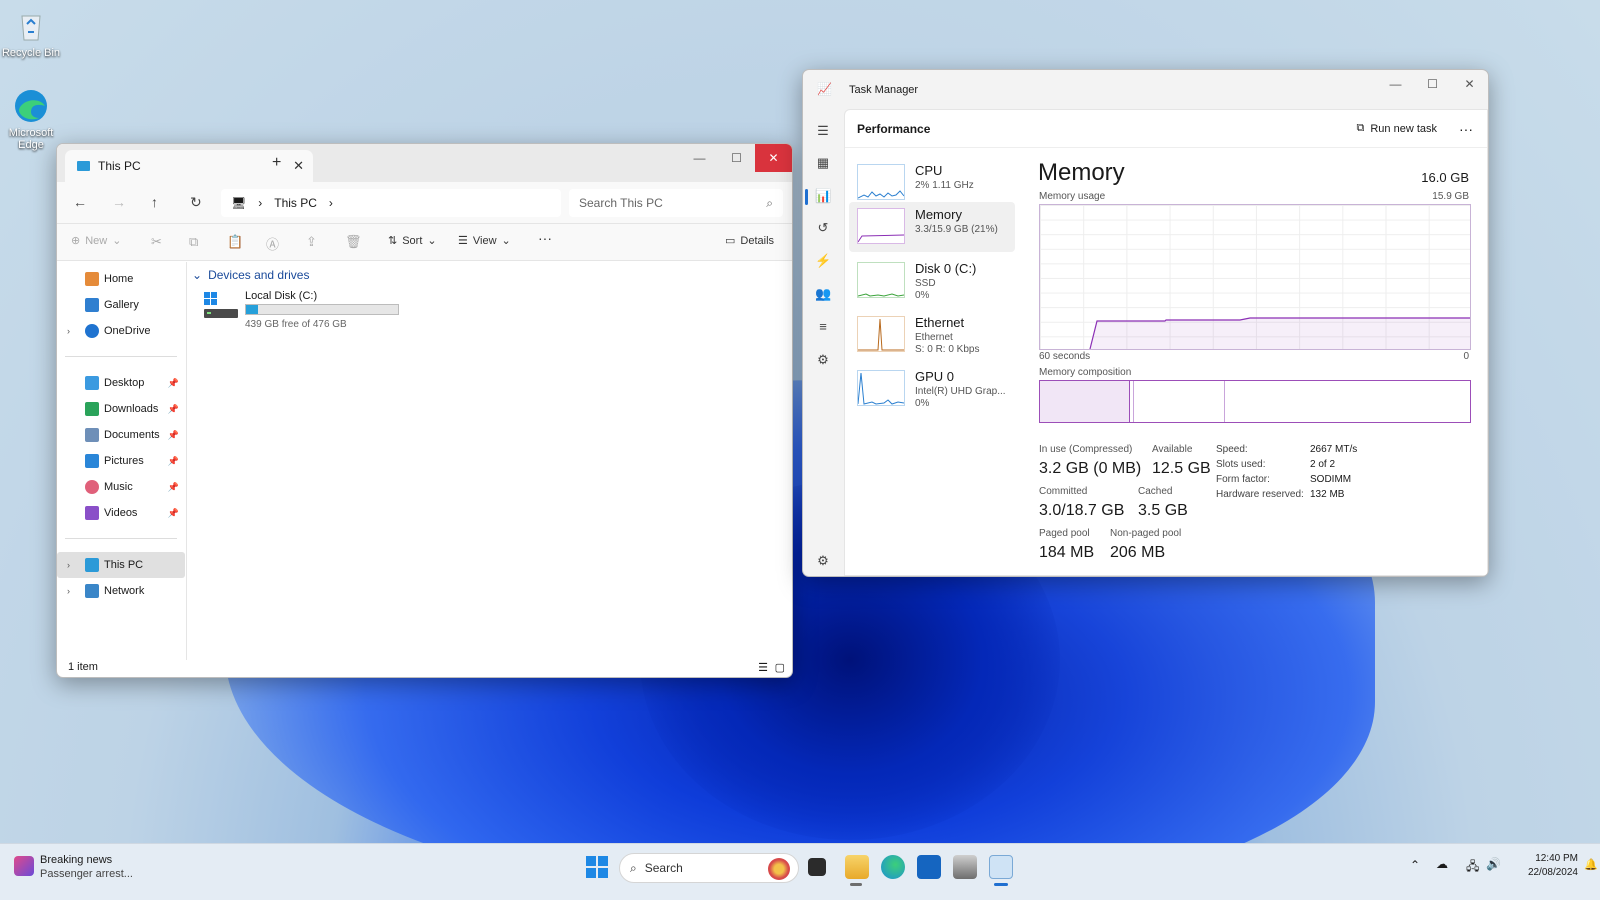  What do you see at coordinates (823, 131) in the screenshot?
I see `hamburger-menu-icon: ☰` at bounding box center [823, 131].